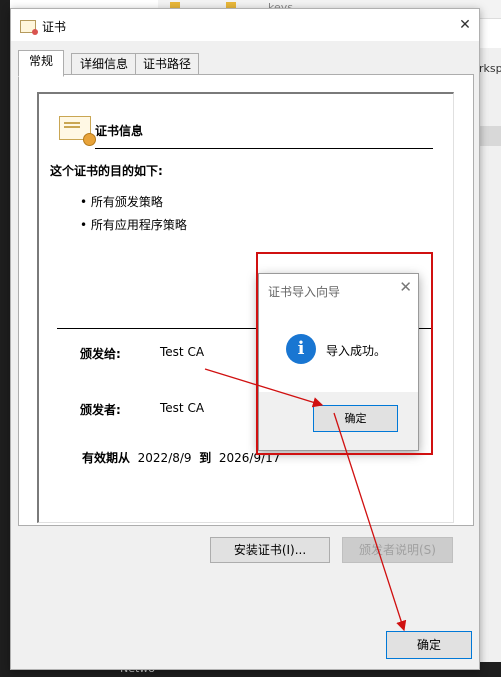 Image resolution: width=501 pixels, height=677 pixels. I want to click on dialog-footer: 确定, so click(338, 421).